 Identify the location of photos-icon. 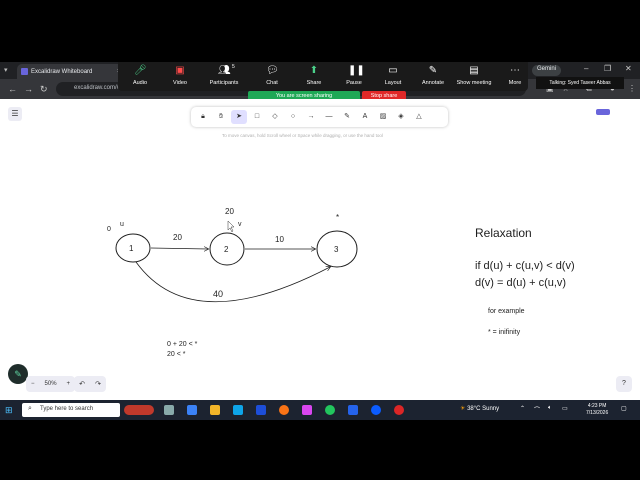
(353, 410).